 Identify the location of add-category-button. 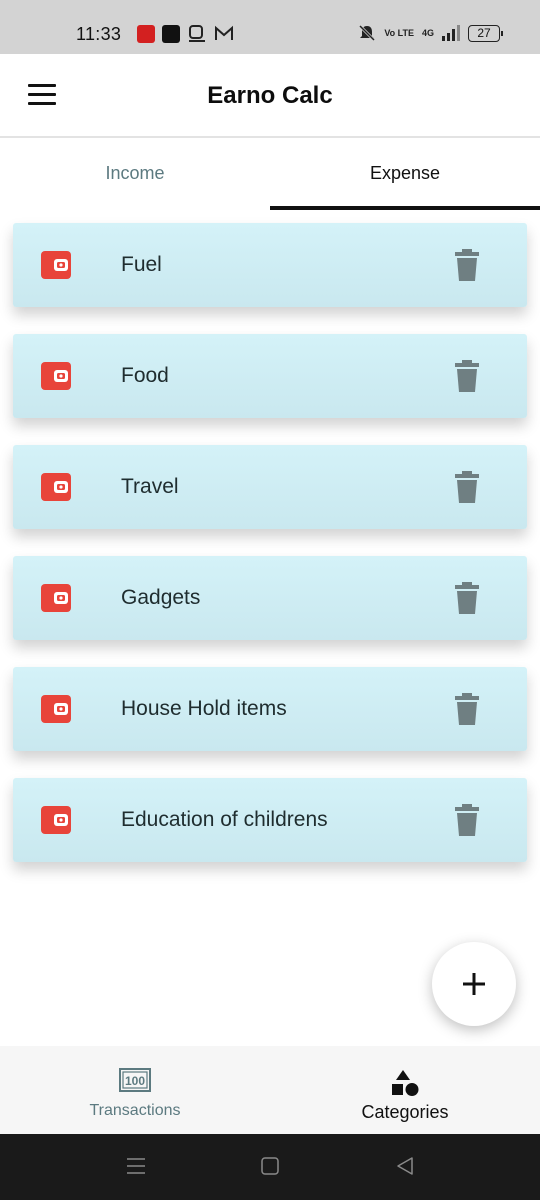
(474, 984).